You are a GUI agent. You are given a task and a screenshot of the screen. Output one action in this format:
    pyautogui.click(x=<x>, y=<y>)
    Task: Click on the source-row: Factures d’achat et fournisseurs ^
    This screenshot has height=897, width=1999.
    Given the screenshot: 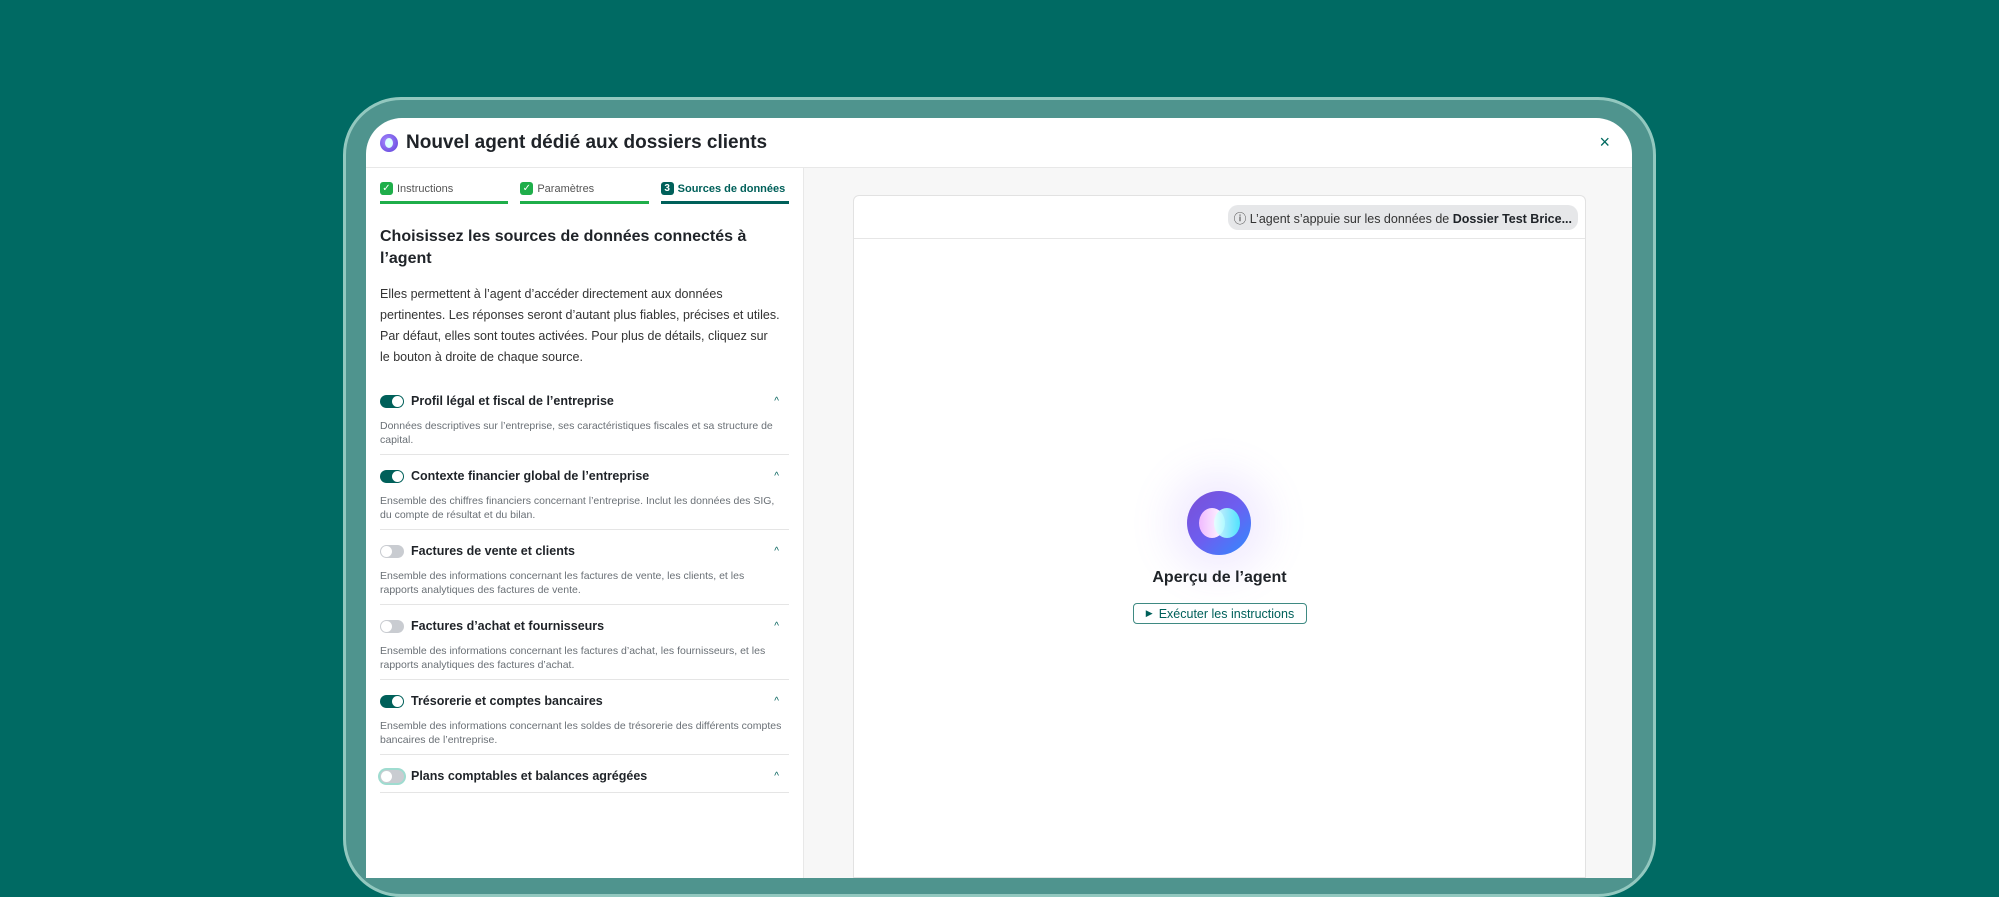 What is the action you would take?
    pyautogui.click(x=584, y=626)
    